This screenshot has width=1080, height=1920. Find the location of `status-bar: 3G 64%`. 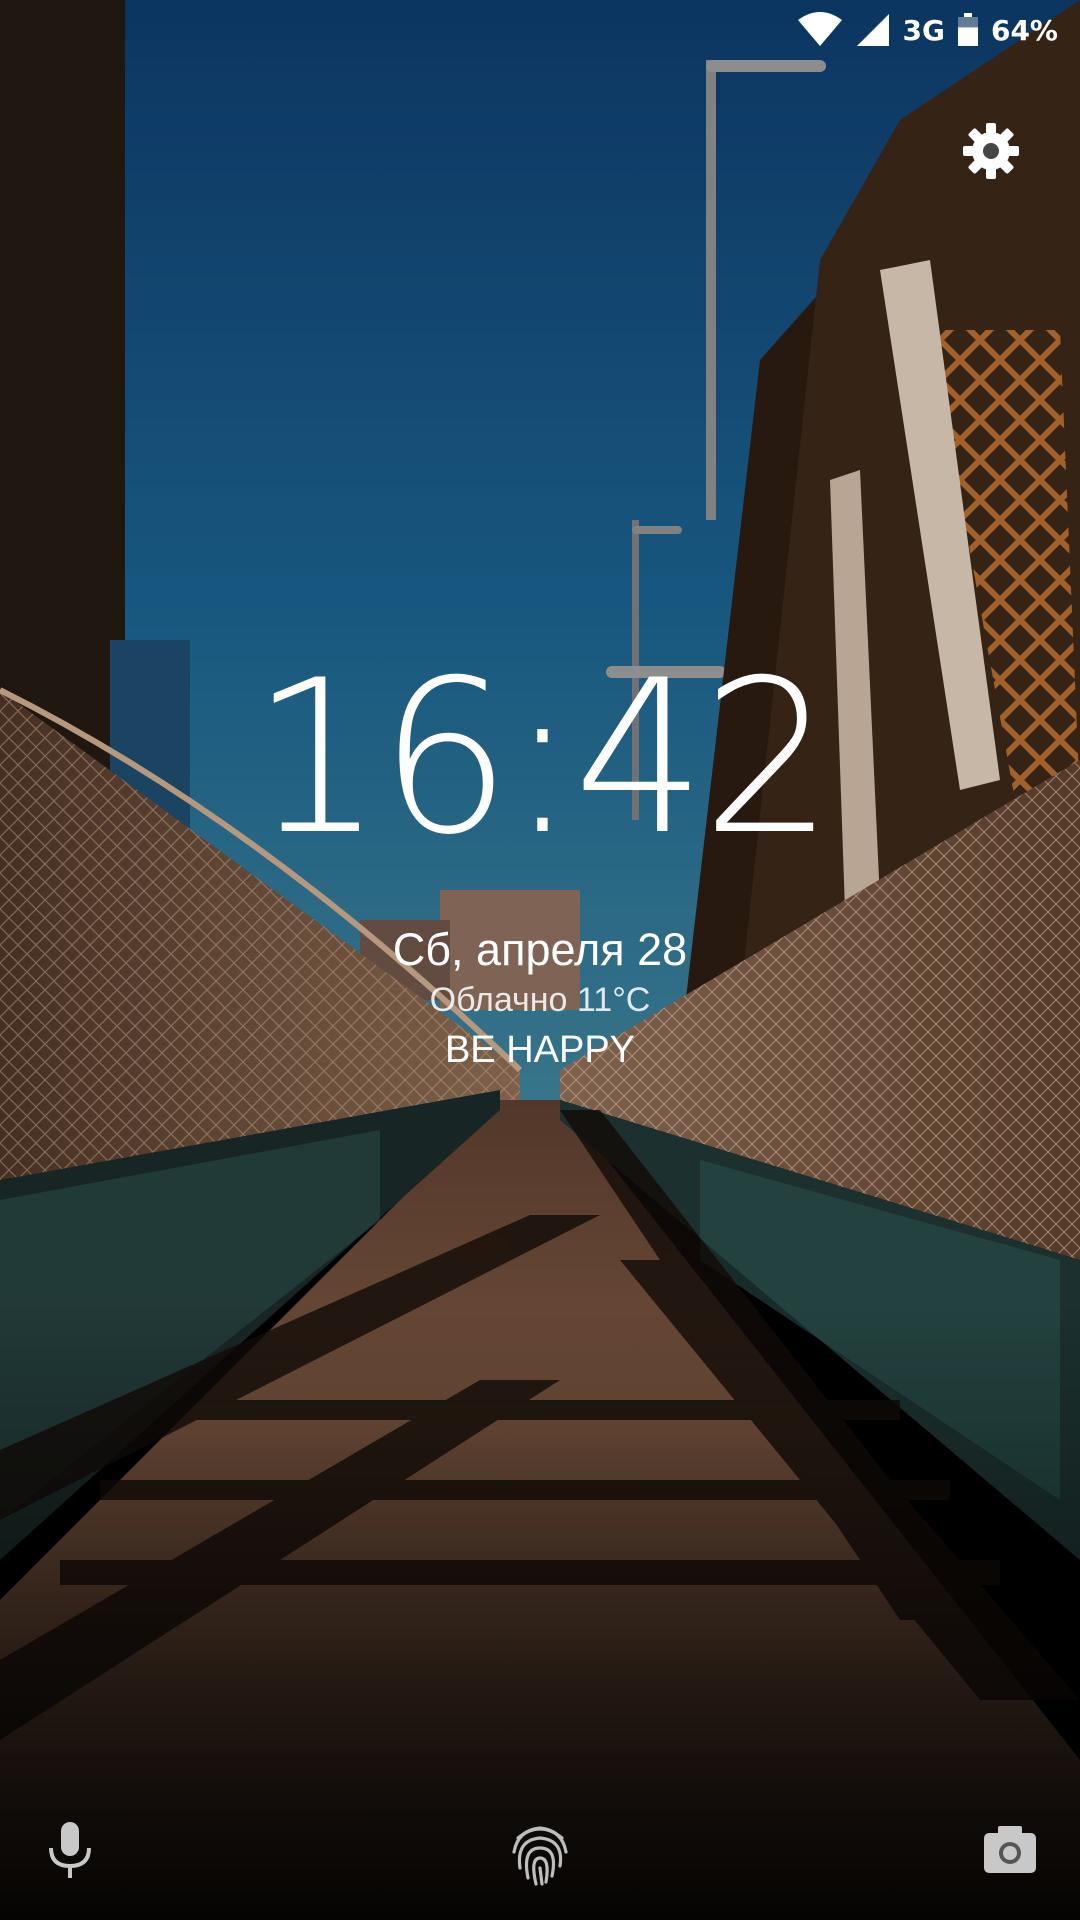

status-bar: 3G 64% is located at coordinates (938, 30).